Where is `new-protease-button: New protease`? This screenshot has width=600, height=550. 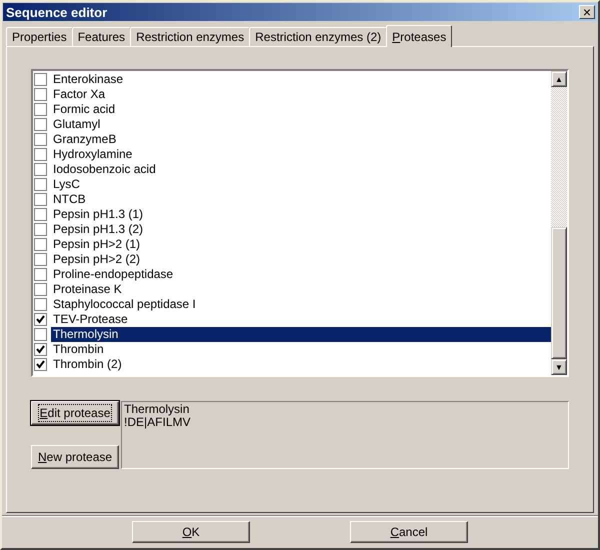
new-protease-button: New protease is located at coordinates (75, 457).